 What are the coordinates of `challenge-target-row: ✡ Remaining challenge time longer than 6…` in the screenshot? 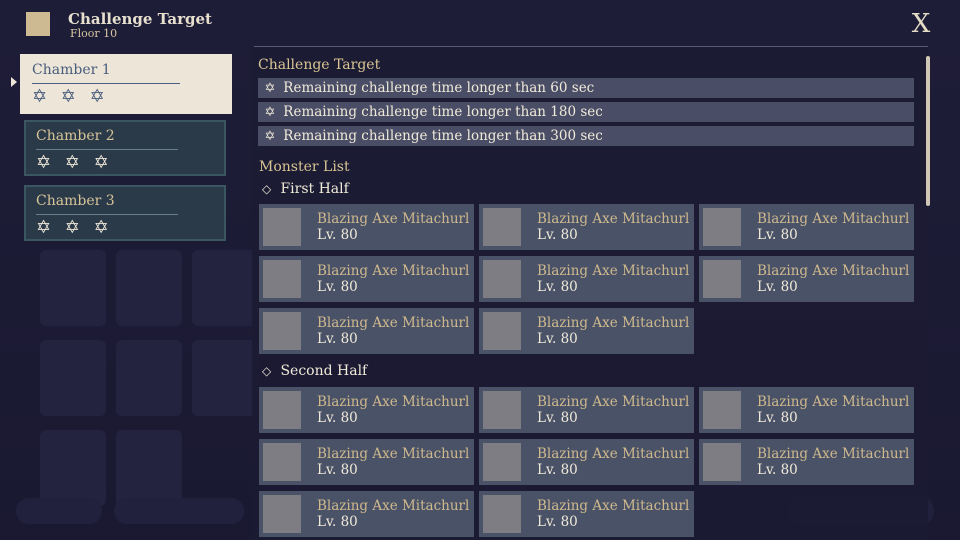 It's located at (586, 88).